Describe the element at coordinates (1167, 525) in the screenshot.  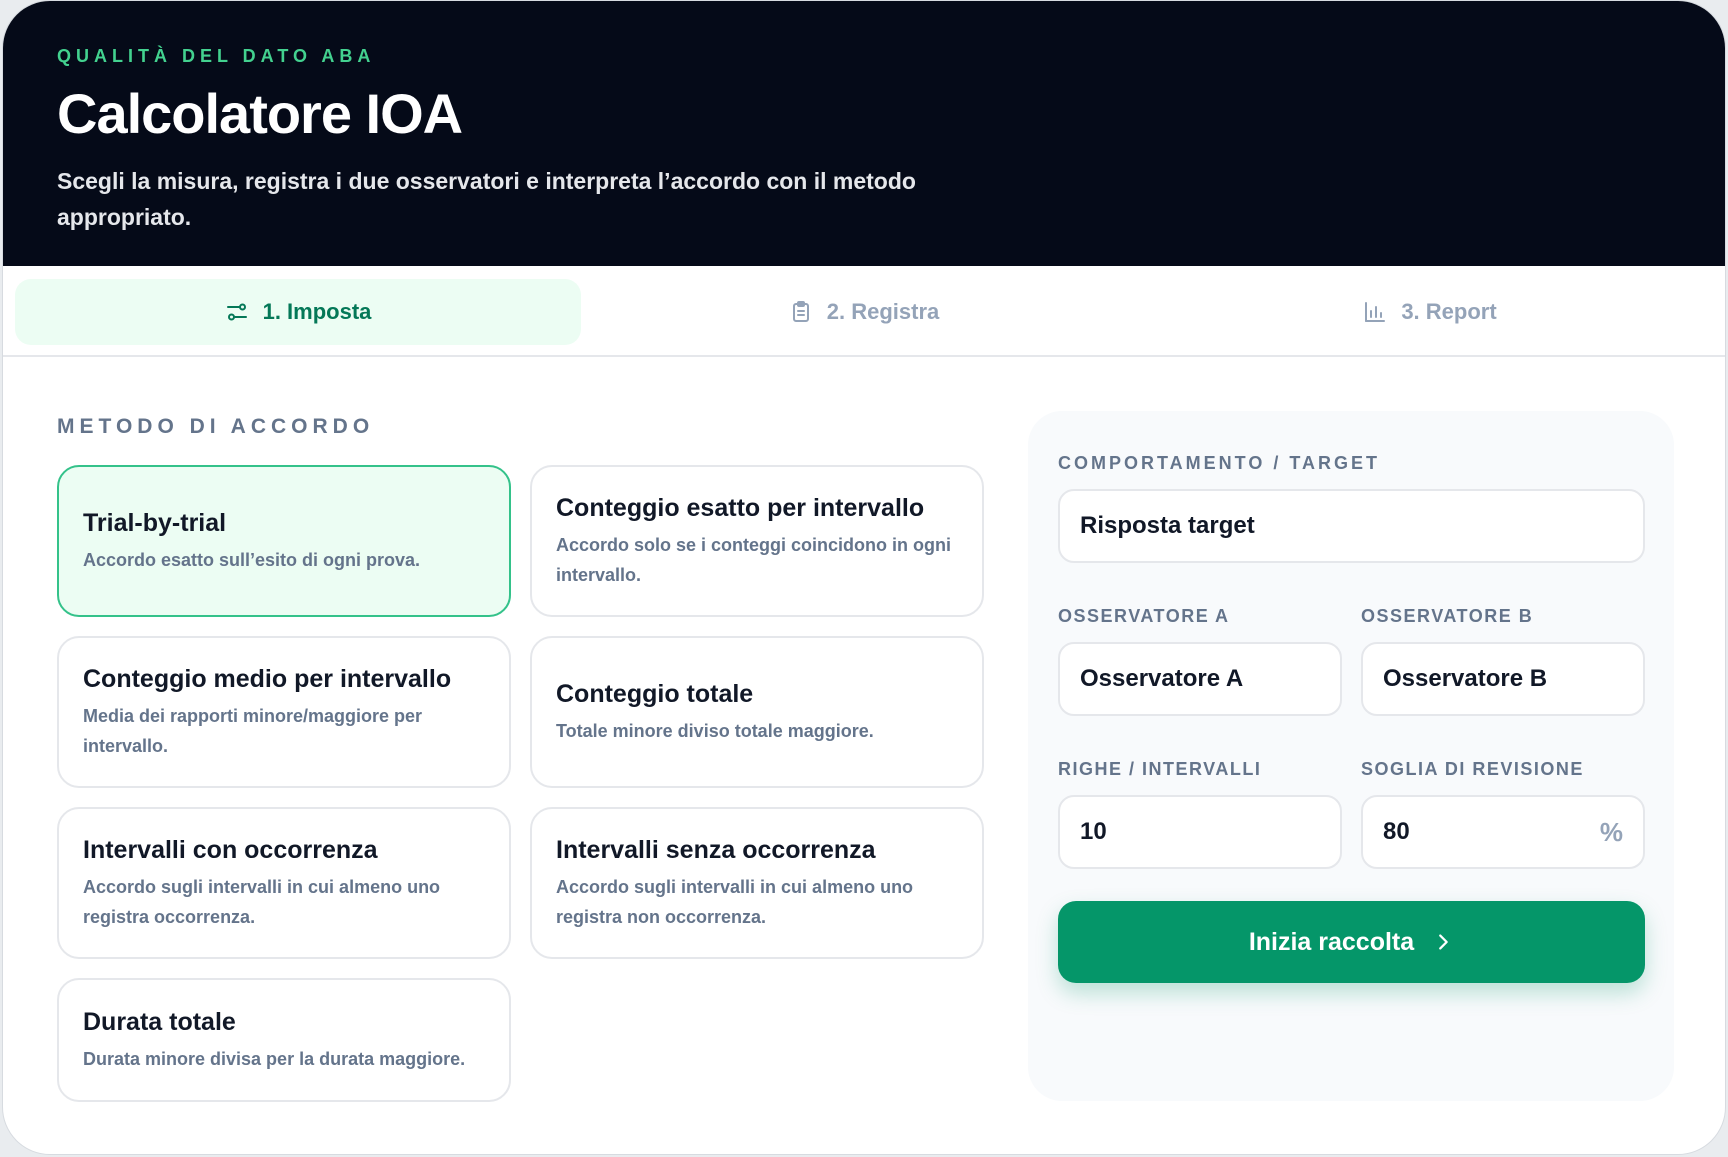
I see `target-value: Risposta target` at that location.